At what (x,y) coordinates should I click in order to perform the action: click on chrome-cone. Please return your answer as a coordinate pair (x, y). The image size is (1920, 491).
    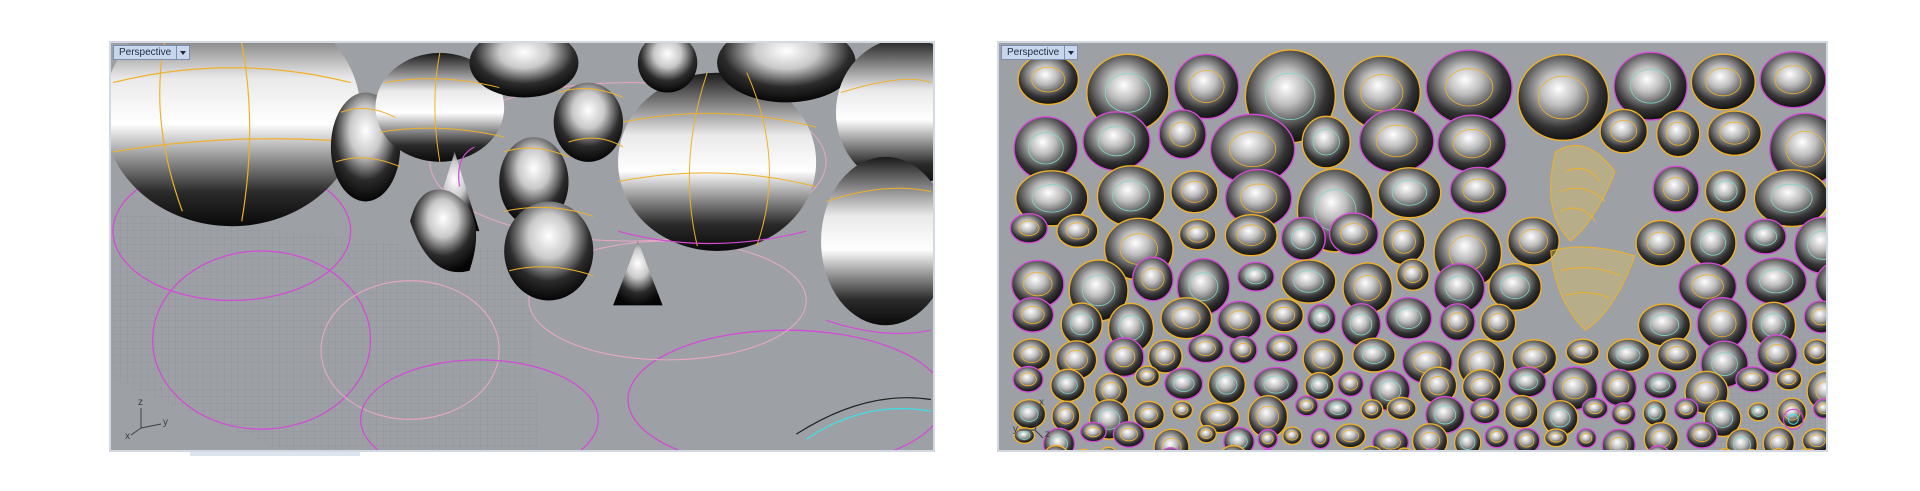
    Looking at the image, I should click on (638, 273).